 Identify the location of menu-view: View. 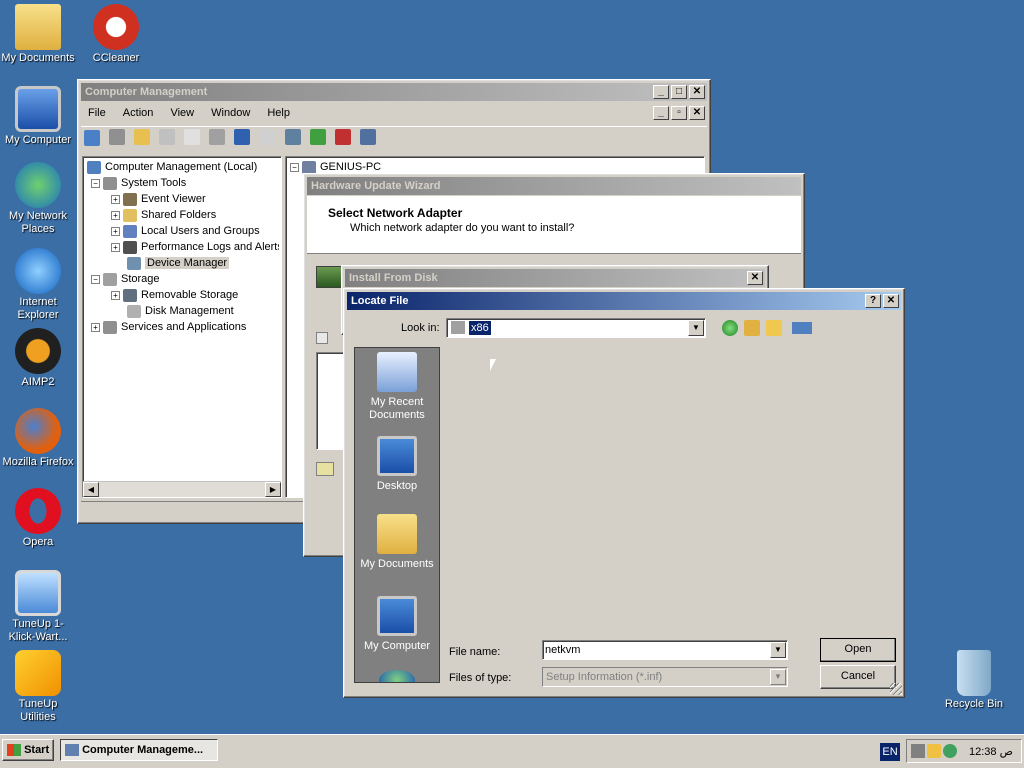
(182, 113).